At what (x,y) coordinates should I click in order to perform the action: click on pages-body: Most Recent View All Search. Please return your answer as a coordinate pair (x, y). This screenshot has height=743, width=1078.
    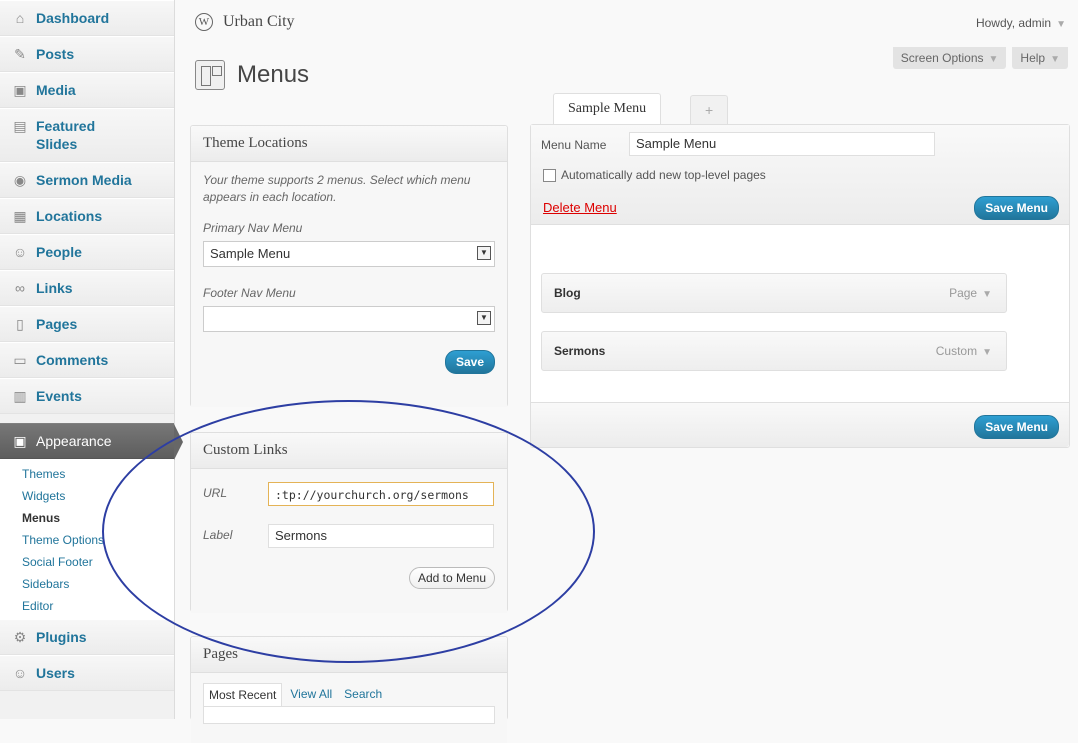
    Looking at the image, I should click on (349, 708).